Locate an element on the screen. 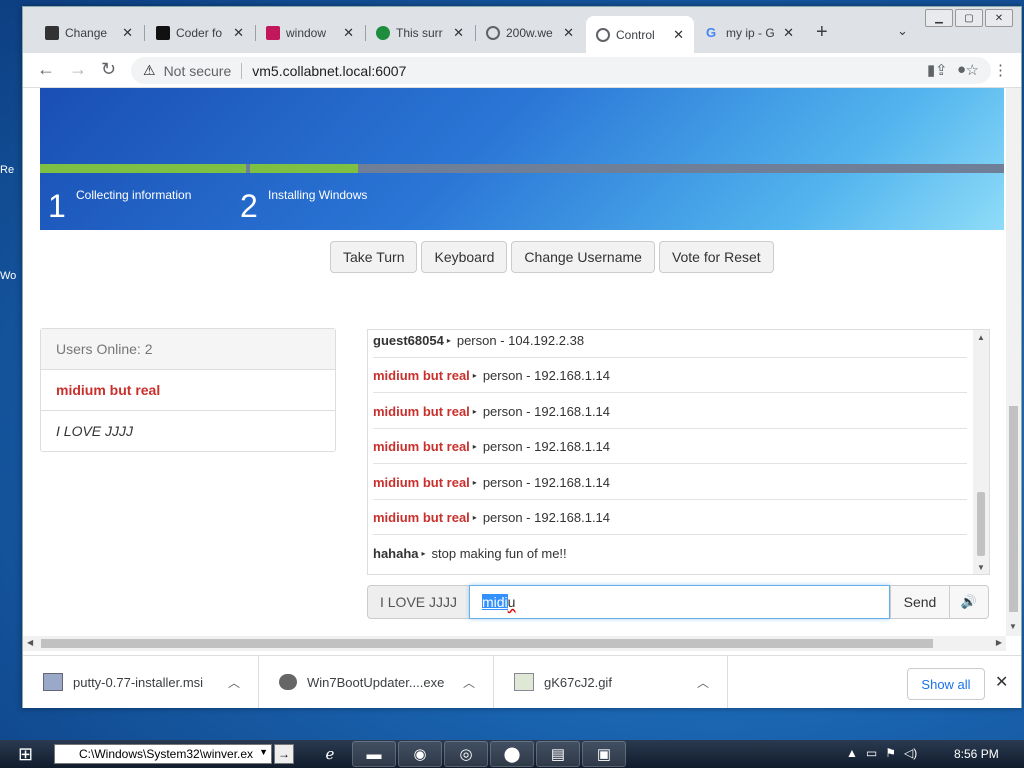 The image size is (1024, 768). media-player-icon: ◉ is located at coordinates (420, 754).